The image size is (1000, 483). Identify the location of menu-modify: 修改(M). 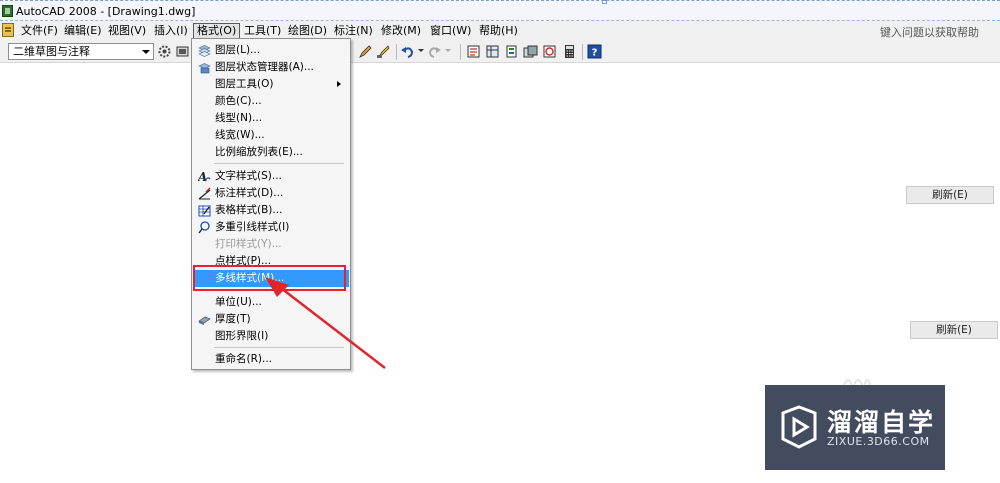
(401, 31).